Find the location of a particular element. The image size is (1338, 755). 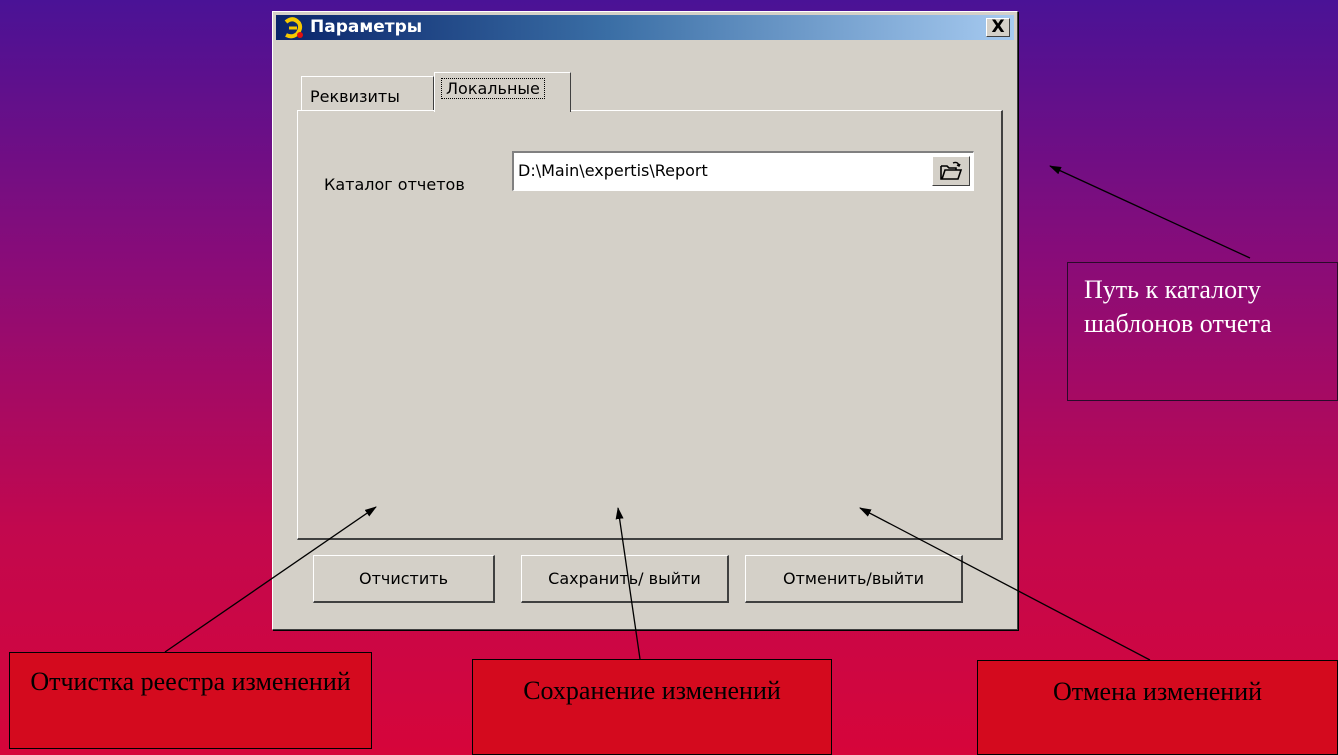

catalog-path-value: D:\Main\expertis\Report is located at coordinates (613, 170).